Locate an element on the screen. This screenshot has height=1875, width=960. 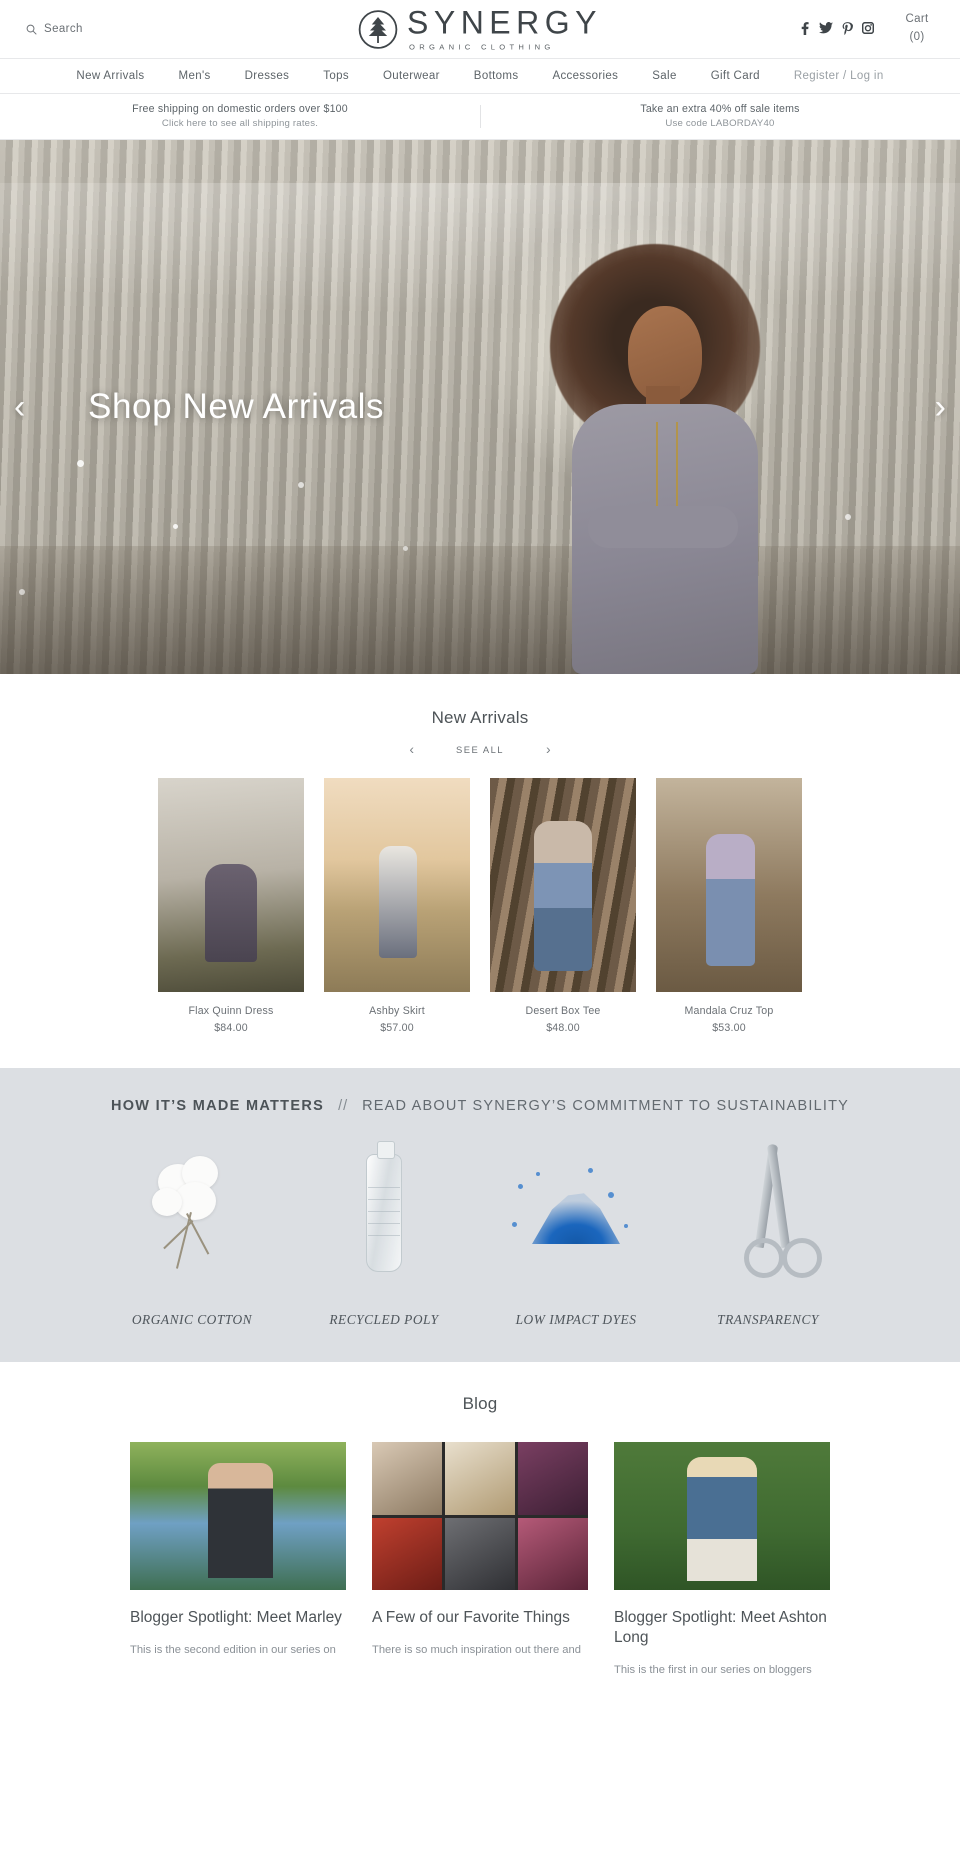
instagram-icon is located at coordinates (868, 28).